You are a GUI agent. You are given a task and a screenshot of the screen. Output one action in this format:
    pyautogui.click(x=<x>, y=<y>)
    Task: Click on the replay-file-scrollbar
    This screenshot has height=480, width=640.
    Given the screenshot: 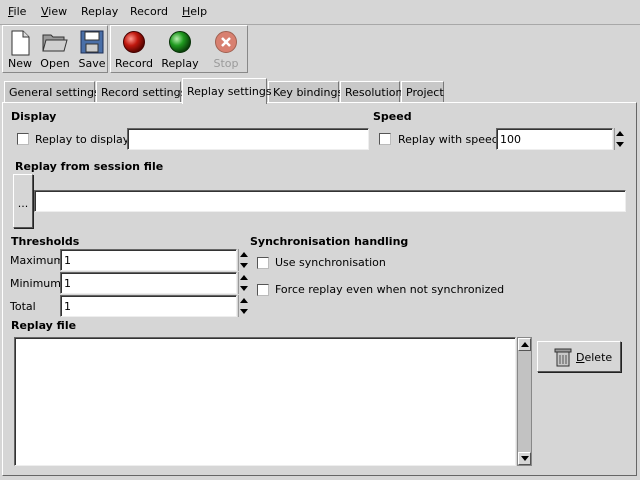 What is the action you would take?
    pyautogui.click(x=524, y=401)
    